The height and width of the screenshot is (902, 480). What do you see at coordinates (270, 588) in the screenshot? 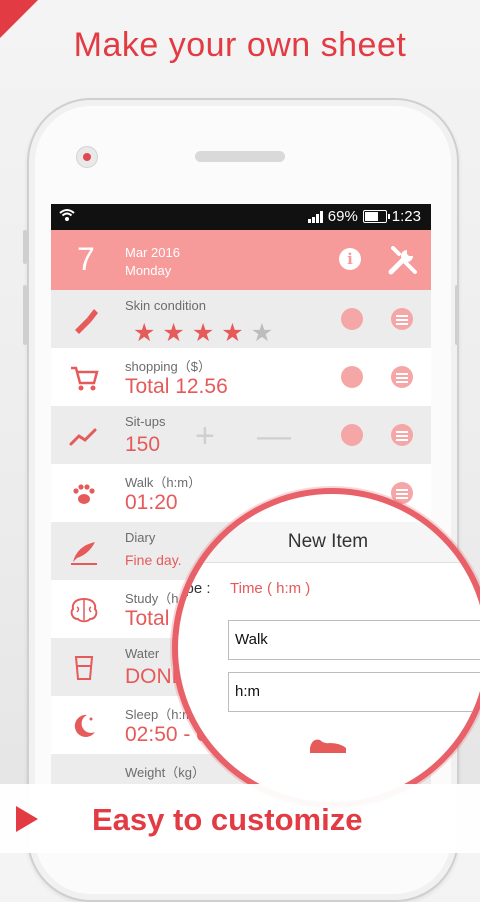
I see `type-value: Time ( h:m )` at bounding box center [270, 588].